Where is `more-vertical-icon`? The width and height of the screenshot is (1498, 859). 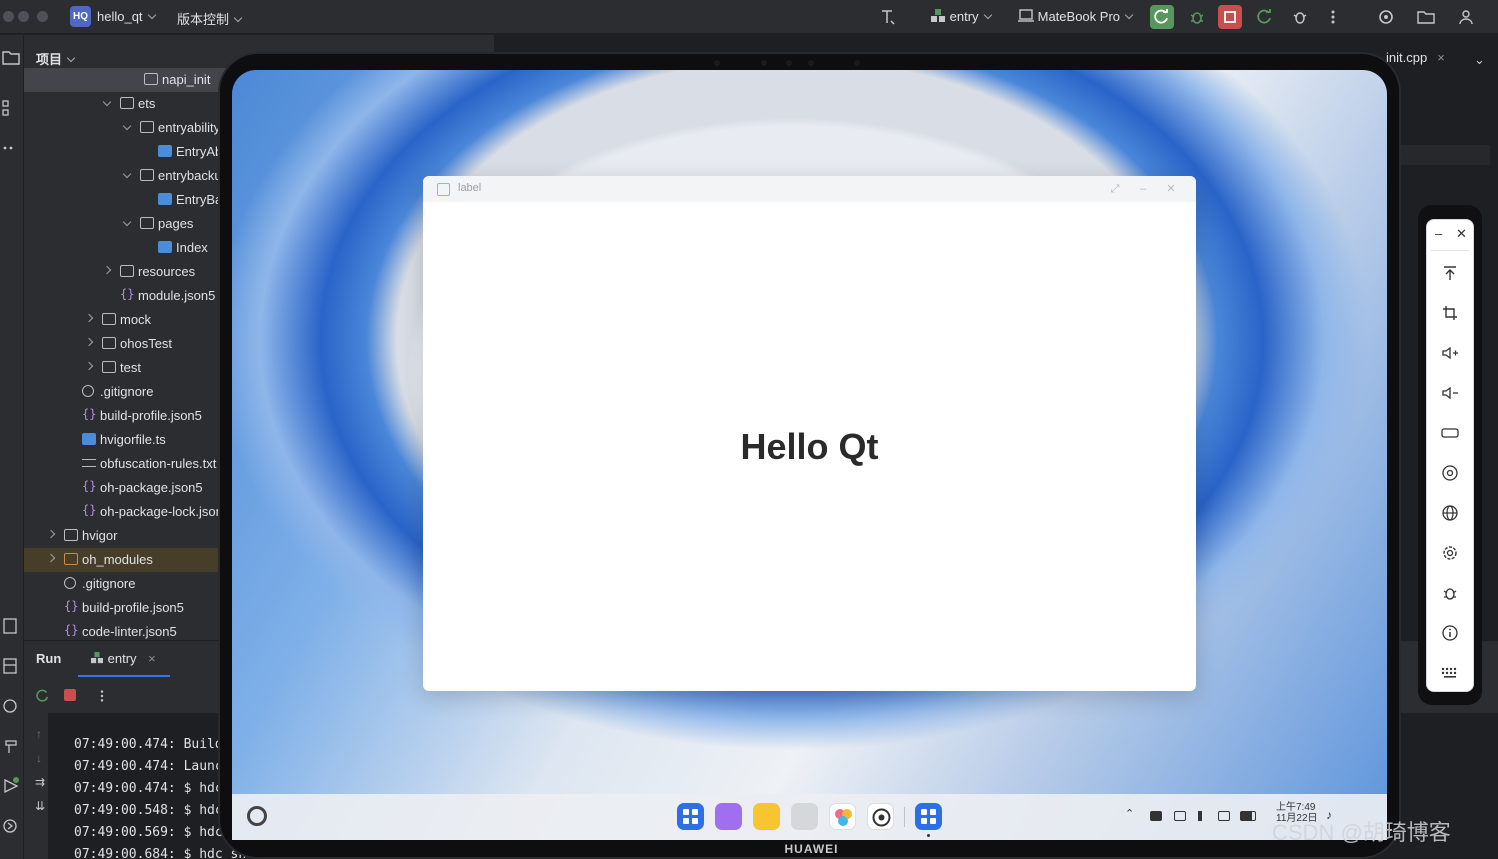
more-vertical-icon is located at coordinates (102, 696).